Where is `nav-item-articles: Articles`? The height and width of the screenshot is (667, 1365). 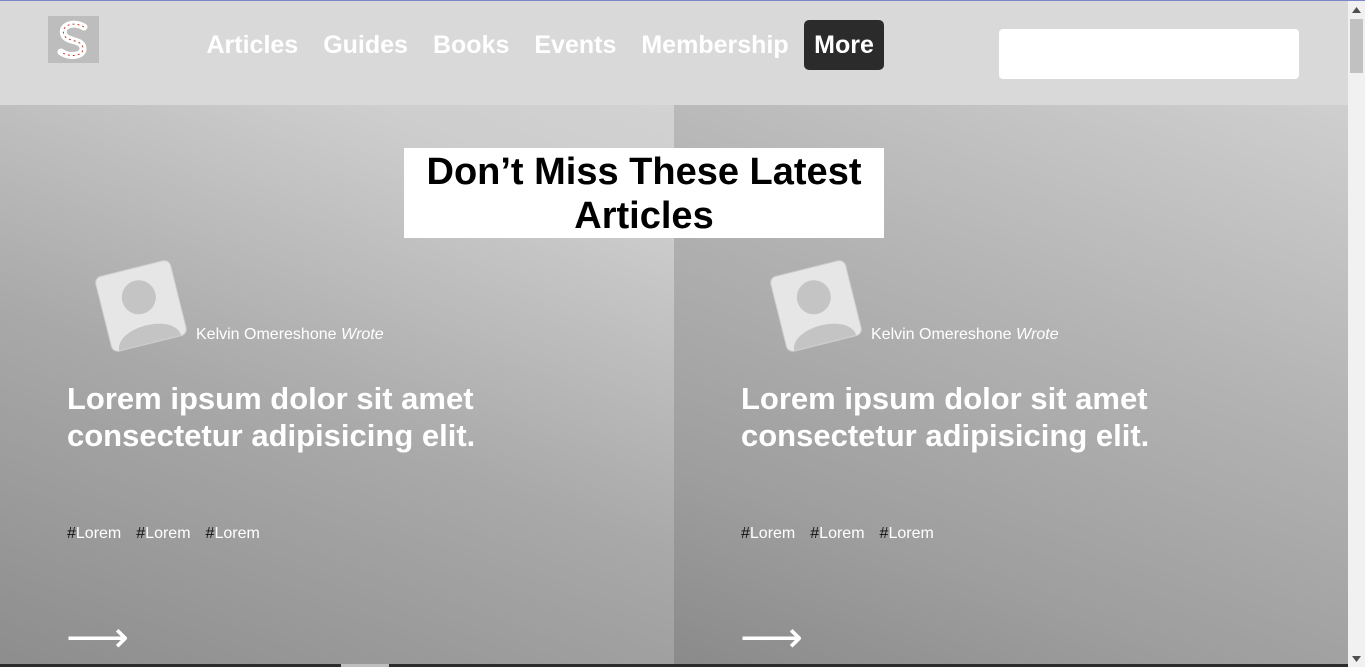 nav-item-articles: Articles is located at coordinates (252, 45).